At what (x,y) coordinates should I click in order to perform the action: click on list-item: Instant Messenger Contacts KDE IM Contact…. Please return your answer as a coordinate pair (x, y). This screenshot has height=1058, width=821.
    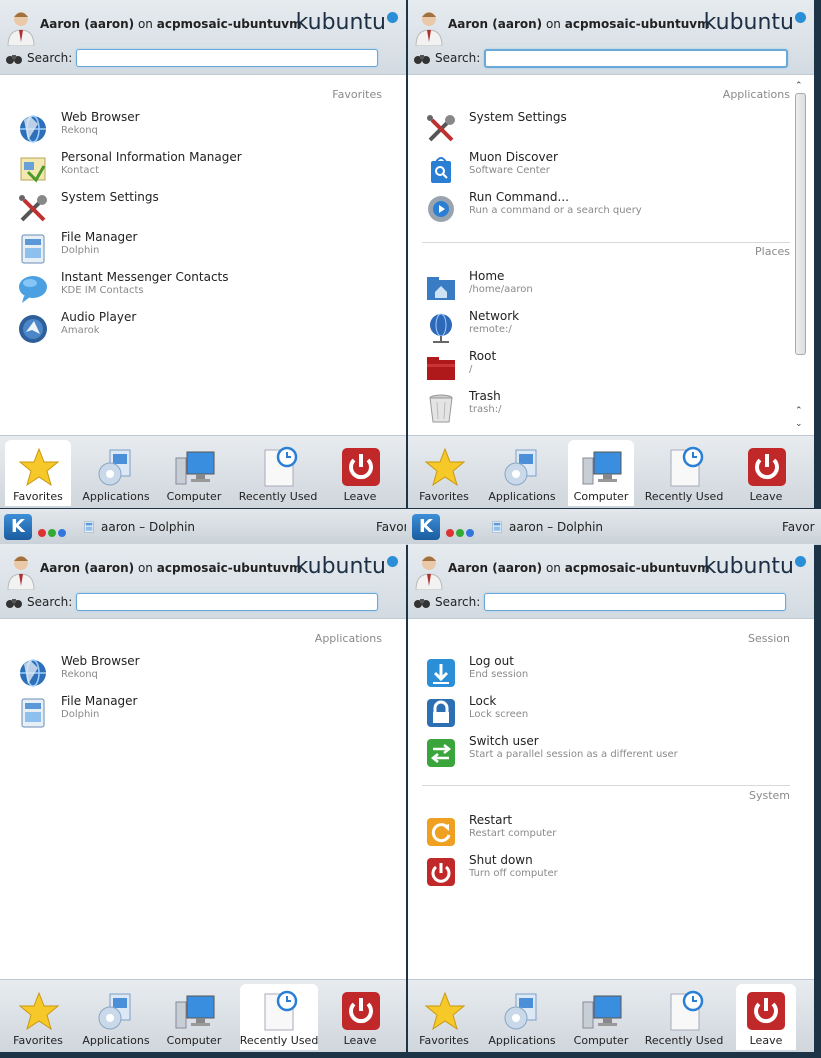
    Looking at the image, I should click on (201, 288).